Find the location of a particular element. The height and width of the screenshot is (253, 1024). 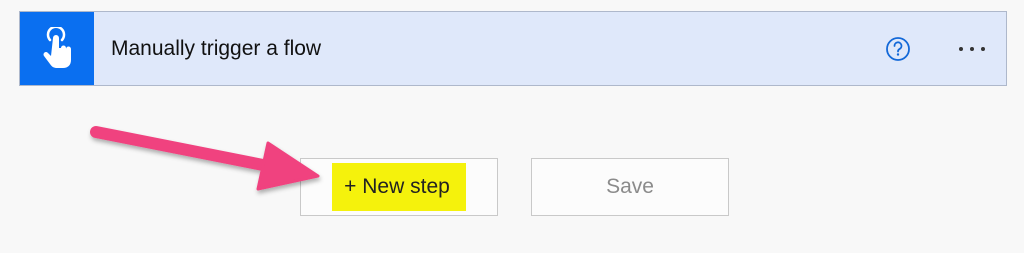

touch-hand-icon is located at coordinates (57, 47).